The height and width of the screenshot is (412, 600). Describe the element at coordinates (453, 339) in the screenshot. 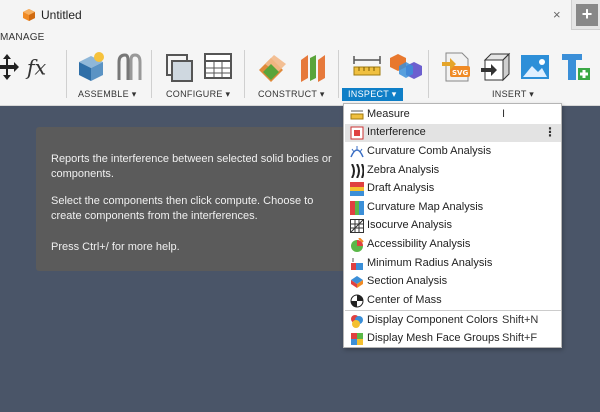

I see `menu-item-display-mesh-face-groups: Display Mesh Face Groups Shift+F` at that location.